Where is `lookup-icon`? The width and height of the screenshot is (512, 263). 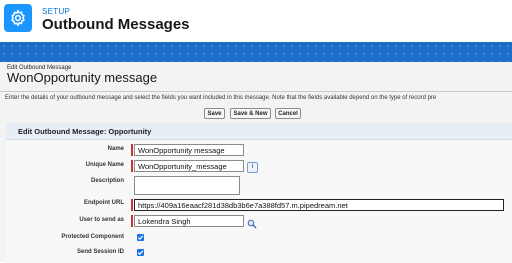
lookup-icon is located at coordinates (252, 222).